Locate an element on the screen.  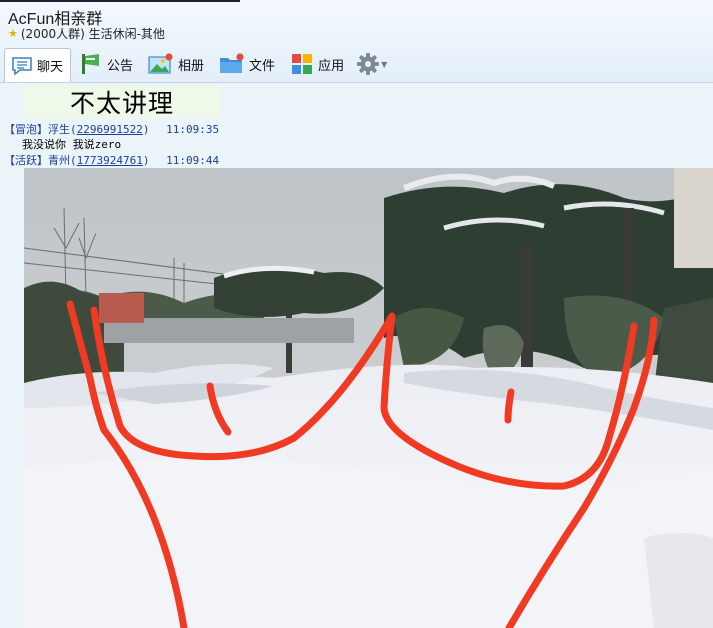
member-title-badge: 【冒泡】 is located at coordinates (26, 129).